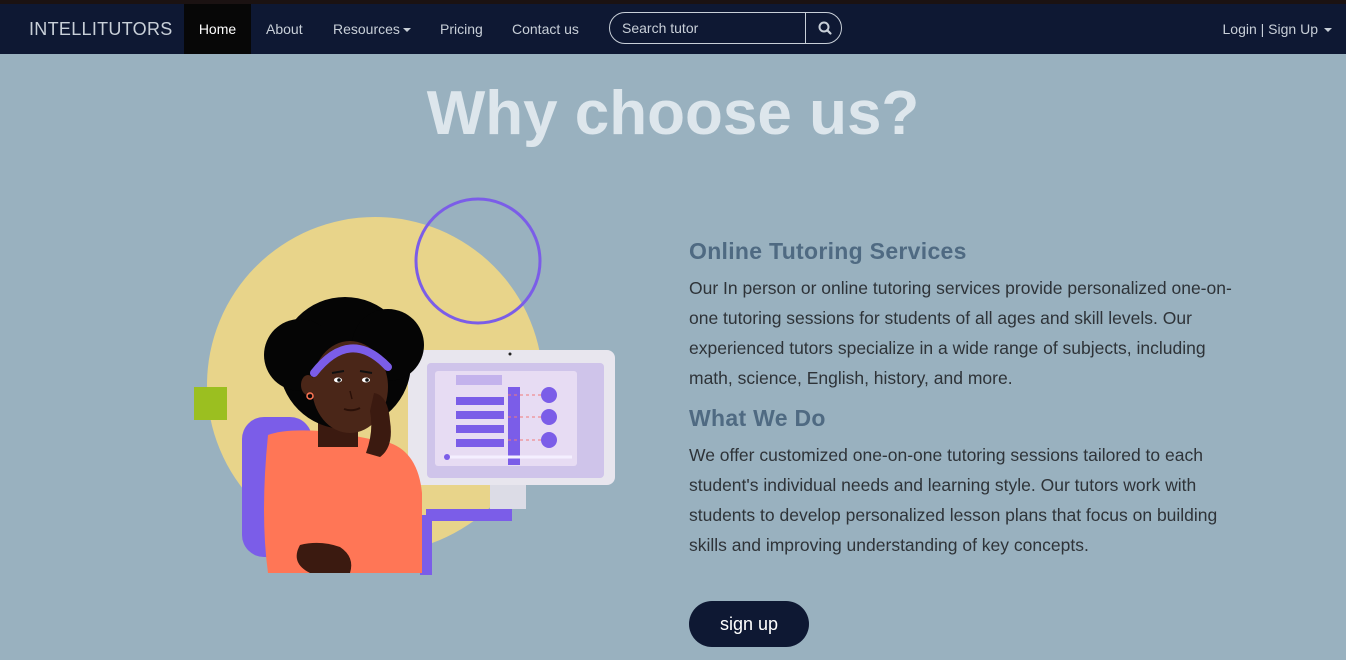 Image resolution: width=1346 pixels, height=660 pixels. I want to click on brand-logo: INTELLITUTORS, so click(101, 29).